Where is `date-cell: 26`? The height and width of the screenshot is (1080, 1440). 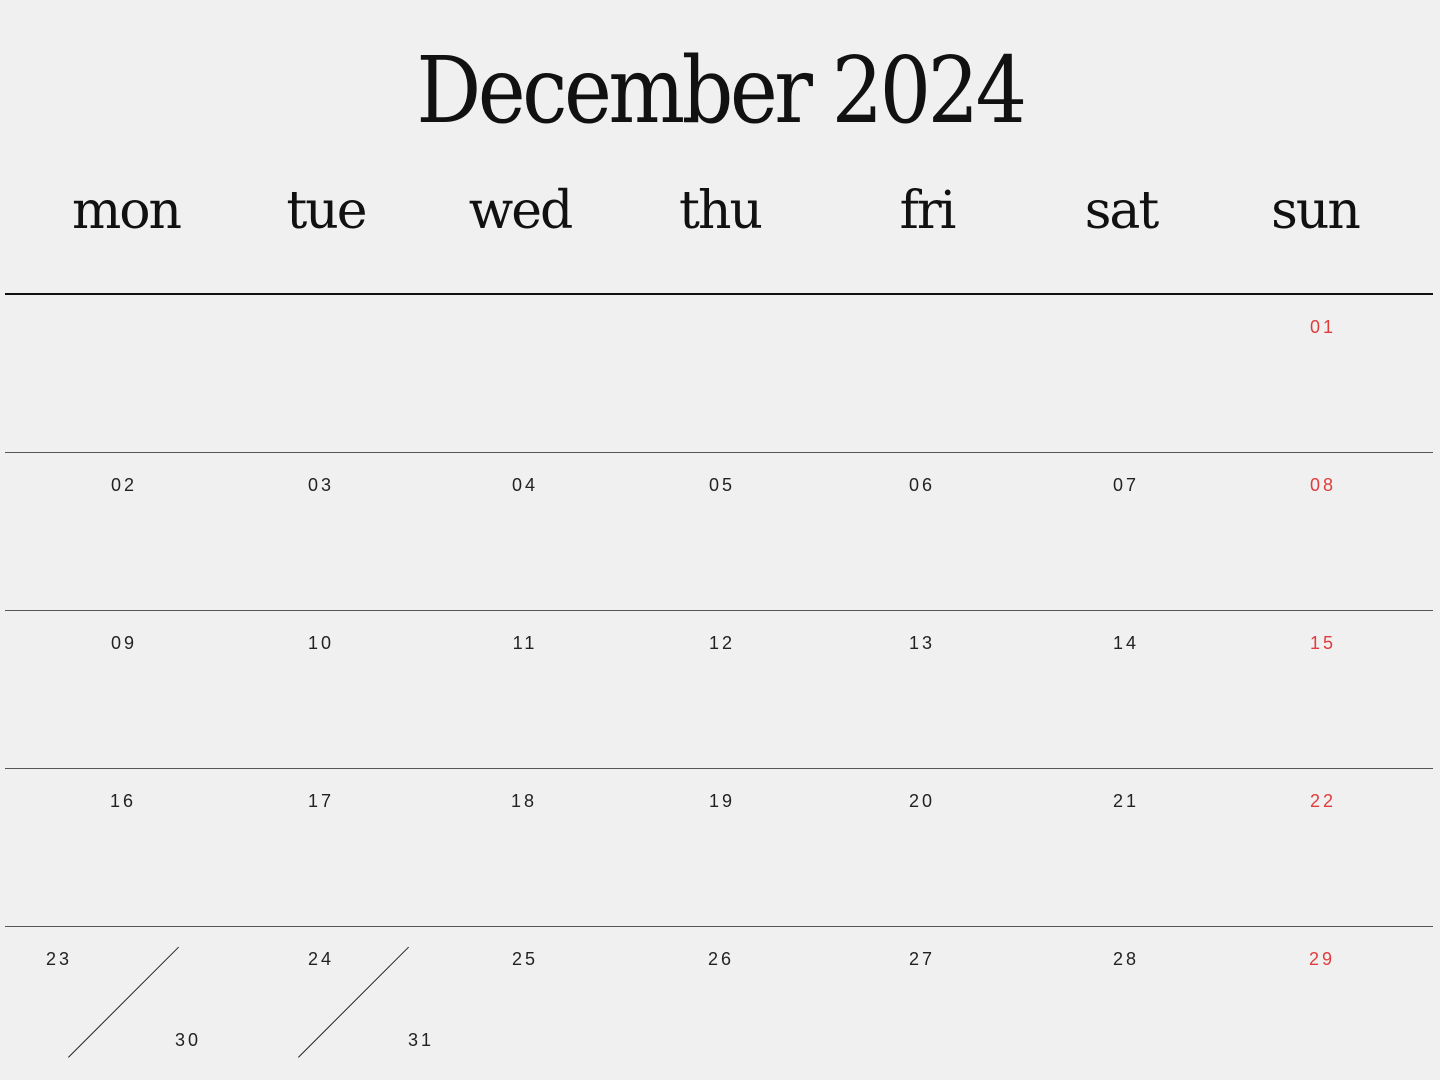
date-cell: 26 is located at coordinates (721, 959).